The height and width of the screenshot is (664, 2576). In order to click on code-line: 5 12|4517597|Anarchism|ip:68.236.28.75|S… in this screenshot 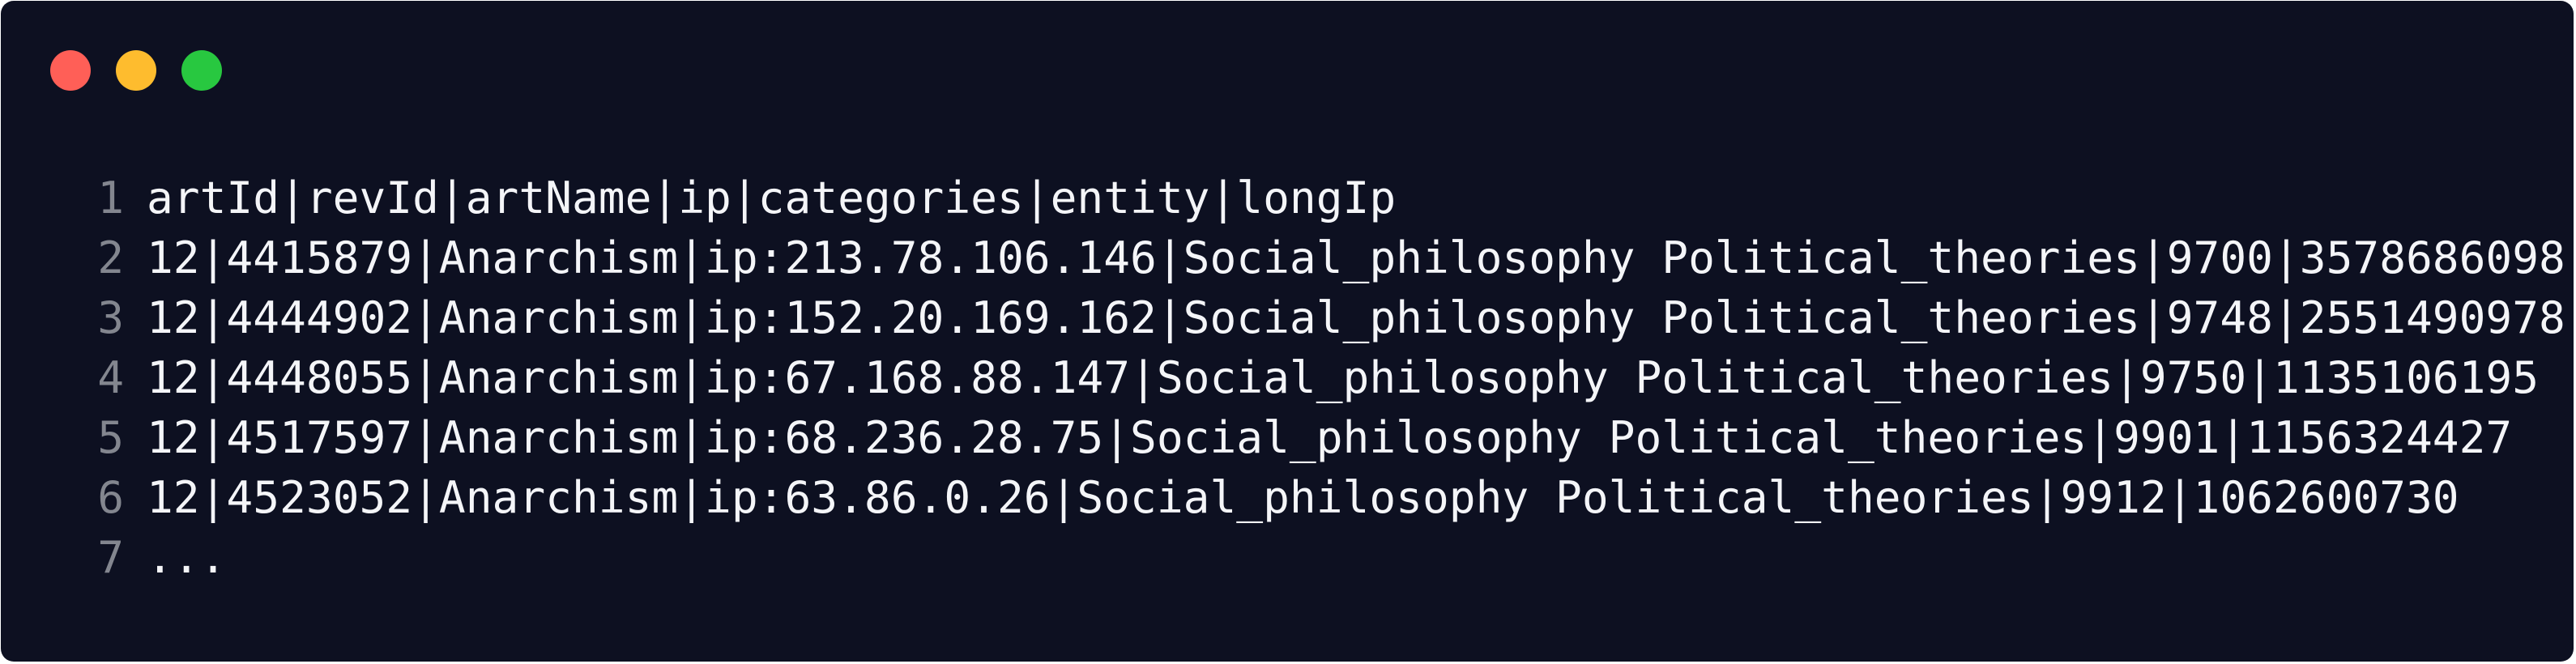, I will do `click(1328, 437)`.